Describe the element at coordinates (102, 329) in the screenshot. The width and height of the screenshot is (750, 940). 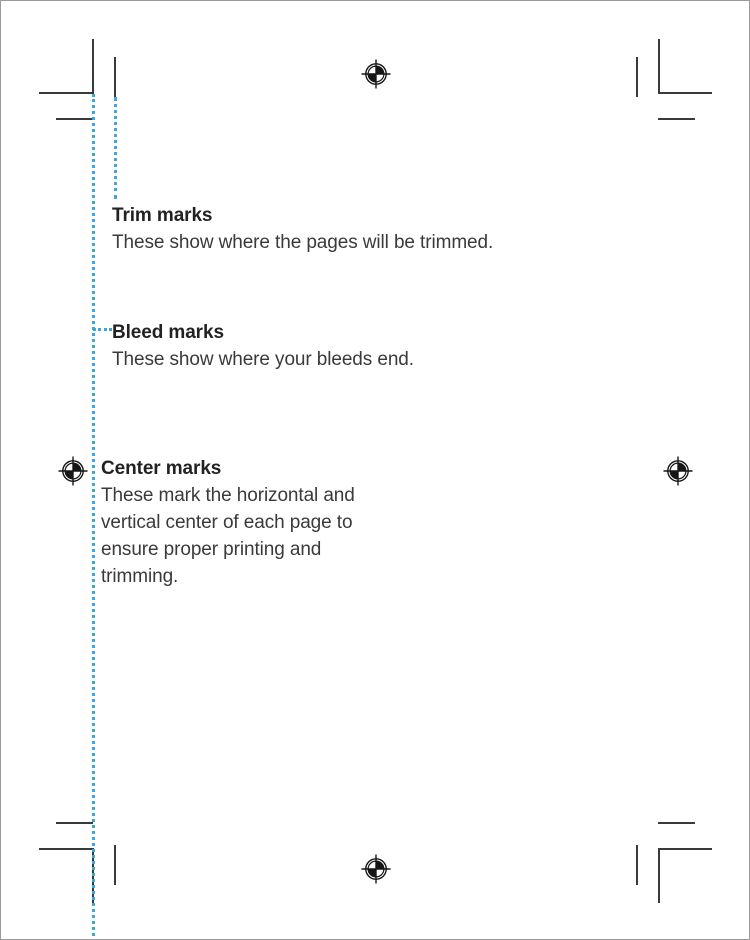
I see `bleed-guide-leader` at that location.